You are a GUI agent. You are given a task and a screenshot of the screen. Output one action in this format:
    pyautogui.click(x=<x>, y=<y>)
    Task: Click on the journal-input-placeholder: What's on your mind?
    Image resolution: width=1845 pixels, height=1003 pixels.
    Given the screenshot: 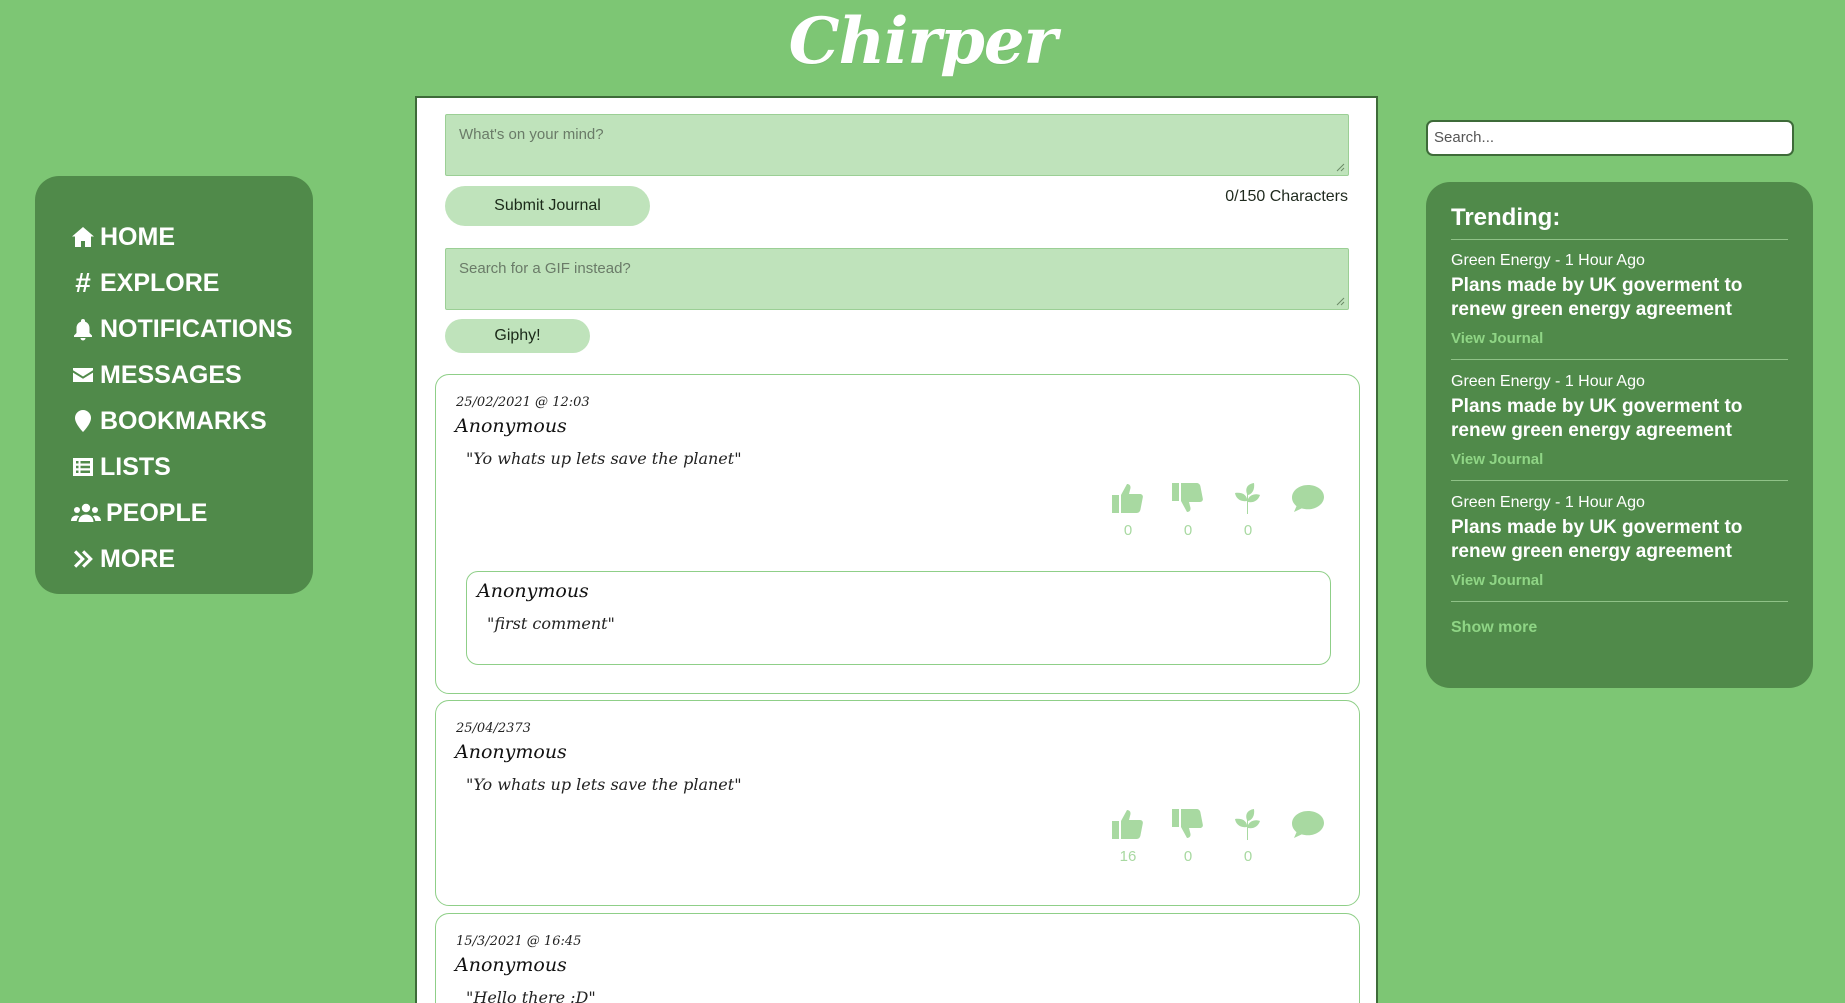 What is the action you would take?
    pyautogui.click(x=531, y=134)
    